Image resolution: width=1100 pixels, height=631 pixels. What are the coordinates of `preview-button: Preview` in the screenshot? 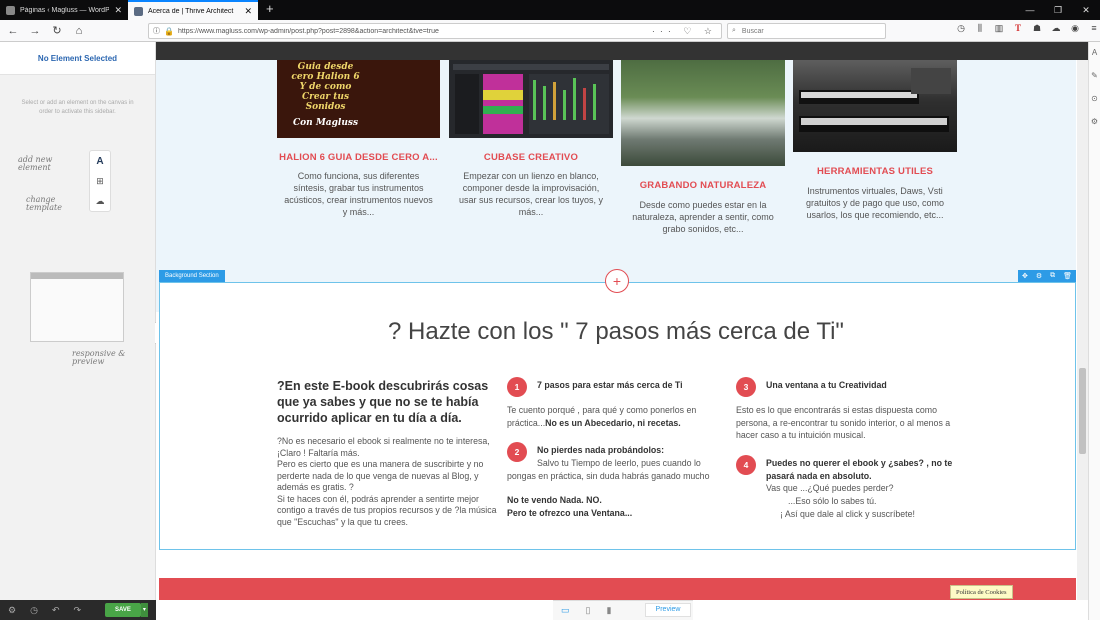 It's located at (668, 610).